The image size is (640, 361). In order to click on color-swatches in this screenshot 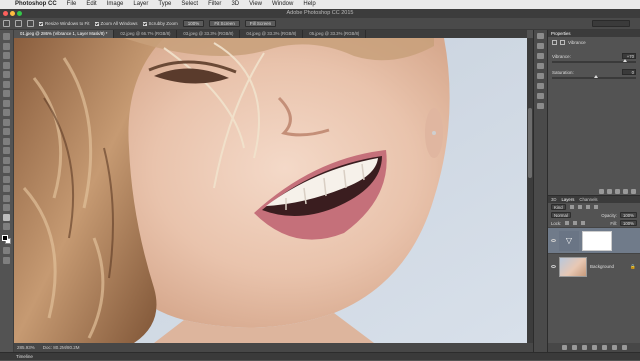, I will do `click(6, 239)`.